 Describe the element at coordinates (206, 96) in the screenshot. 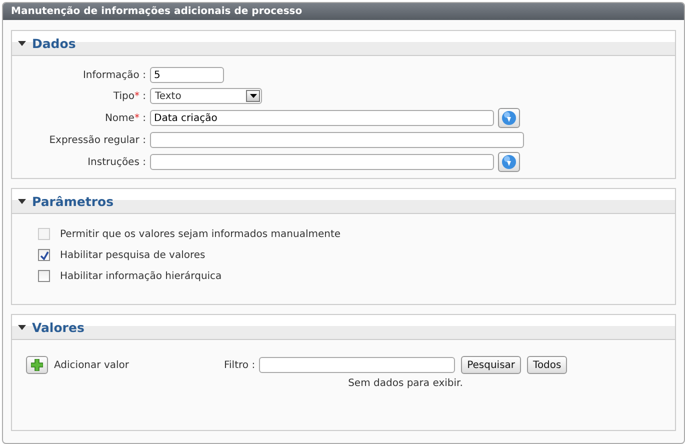

I see `type-dropdown: Texto` at that location.